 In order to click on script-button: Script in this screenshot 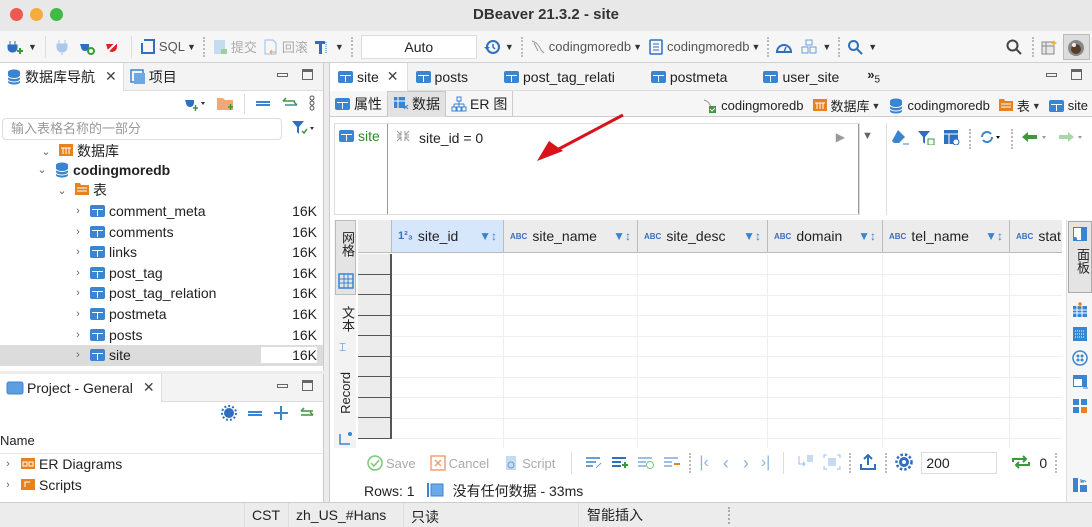, I will do `click(529, 463)`.